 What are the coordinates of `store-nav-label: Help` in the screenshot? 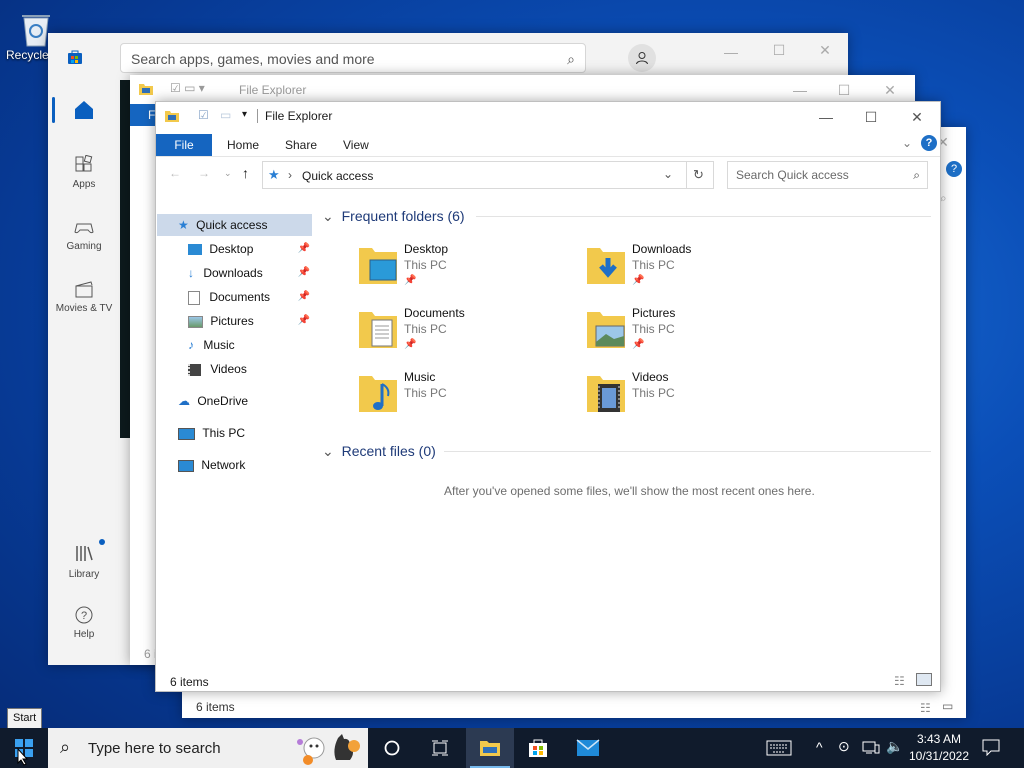 It's located at (84, 634).